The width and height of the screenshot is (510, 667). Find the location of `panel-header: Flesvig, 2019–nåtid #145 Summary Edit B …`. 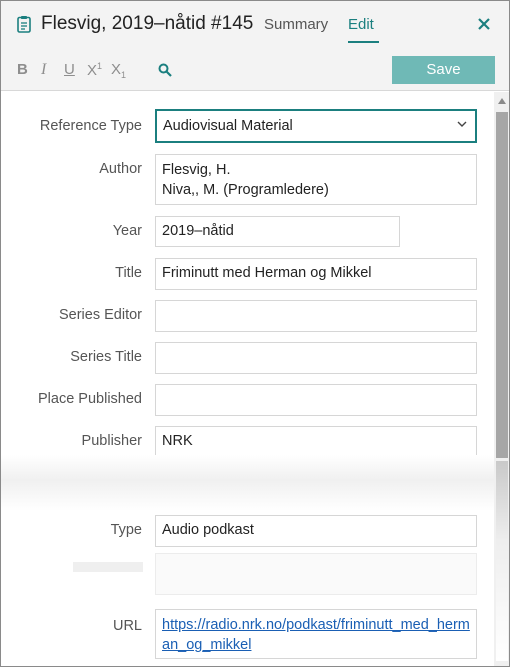

panel-header: Flesvig, 2019–nåtid #145 Summary Edit B … is located at coordinates (255, 46).